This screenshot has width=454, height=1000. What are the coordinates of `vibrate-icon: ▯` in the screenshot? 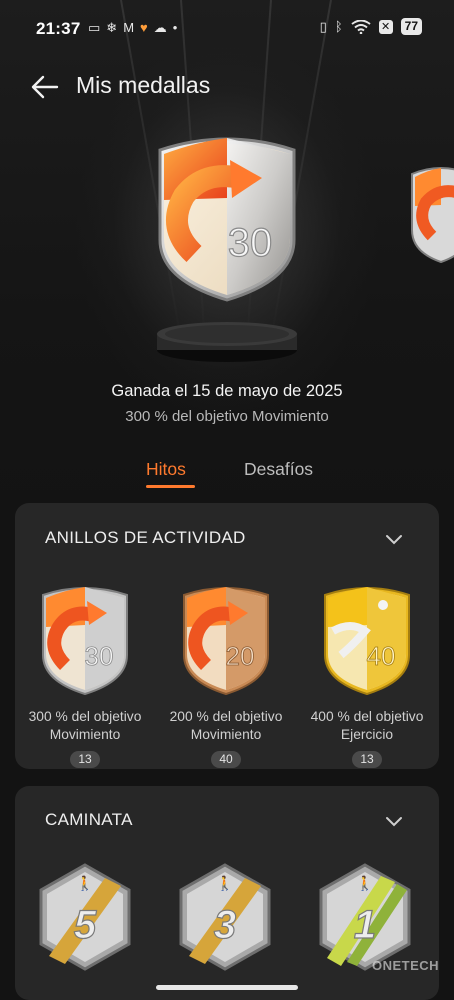 It's located at (323, 26).